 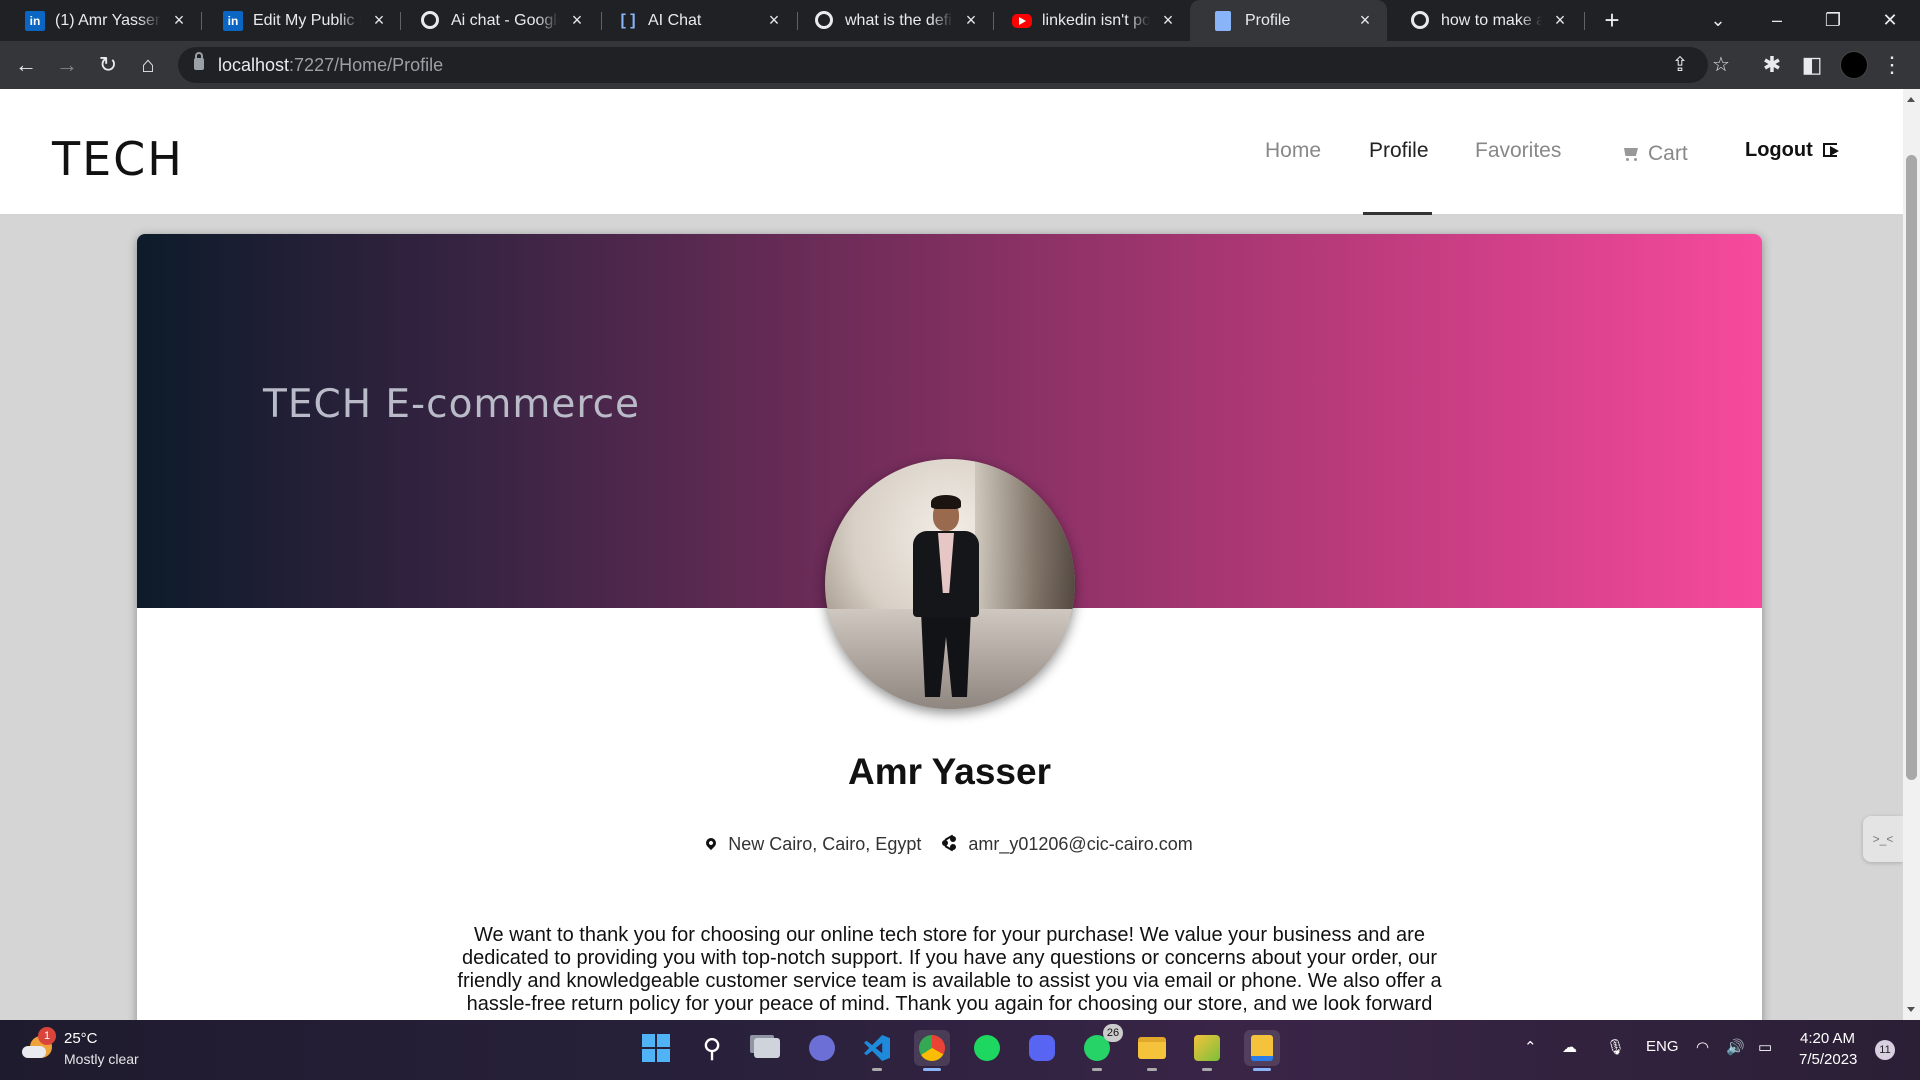 What do you see at coordinates (1772, 65) in the screenshot?
I see `extensions-icon: ✱` at bounding box center [1772, 65].